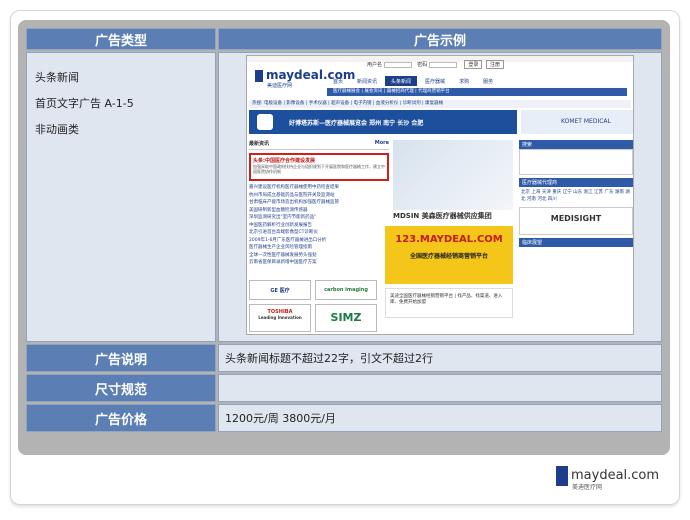 This screenshot has width=690, height=520. Describe the element at coordinates (284, 161) in the screenshot. I see `headline-title: 头条:中国医疗合作建设发展` at that location.